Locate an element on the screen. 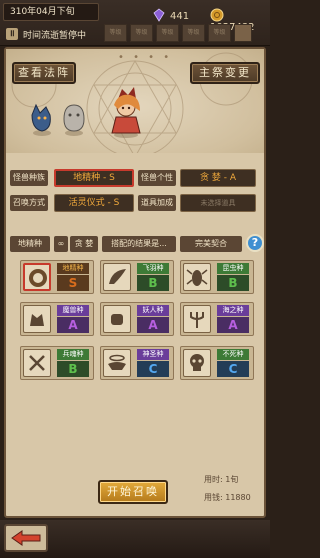  race-name: 飞羽种 is located at coordinates (153, 268).